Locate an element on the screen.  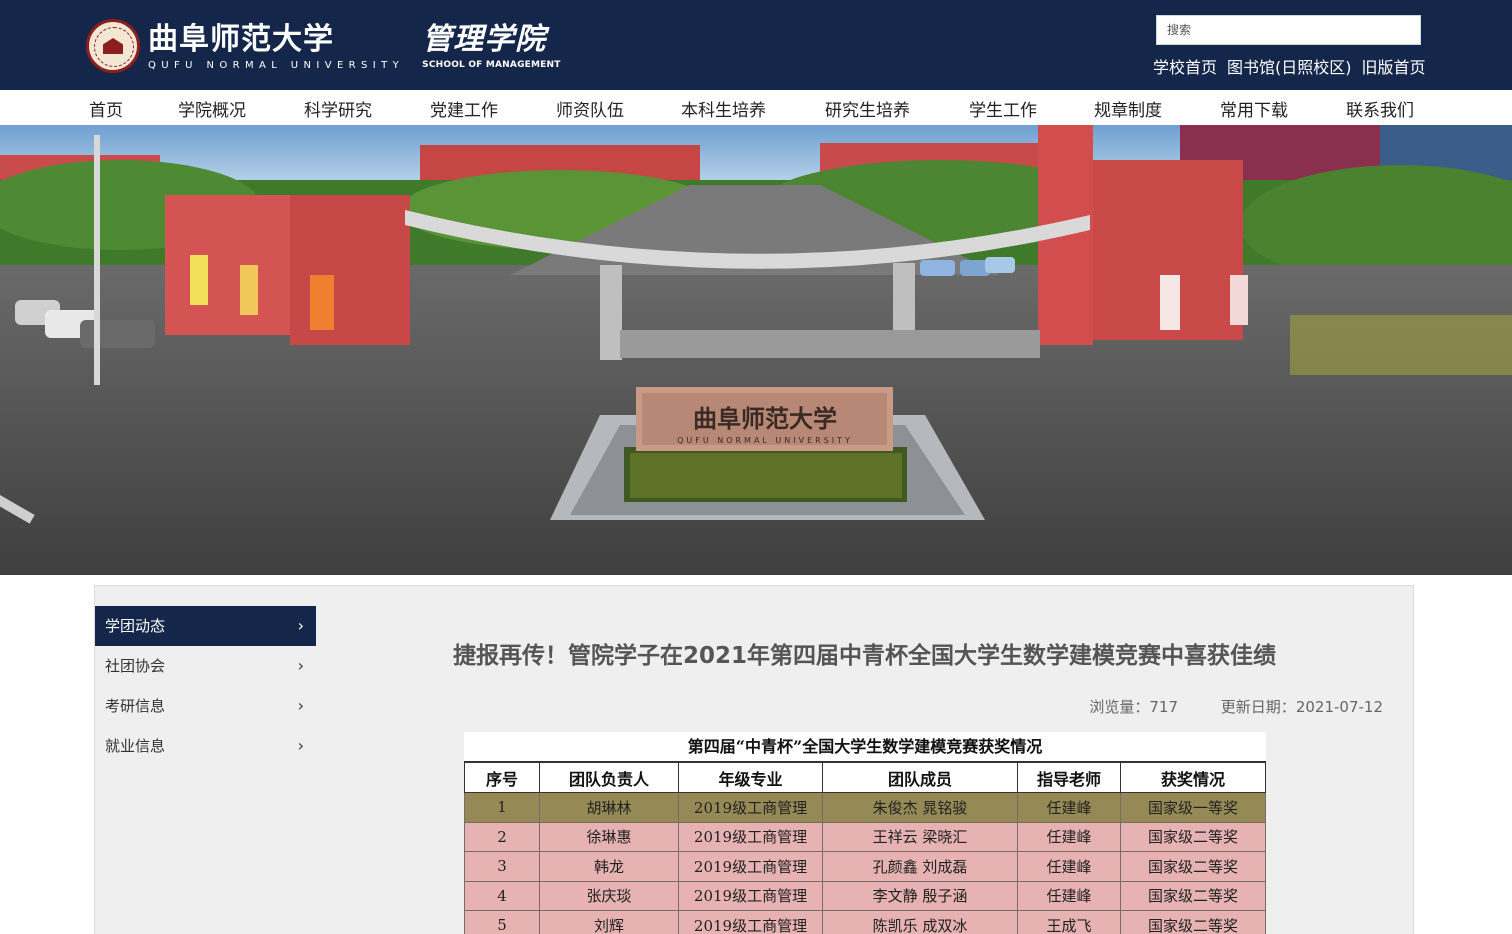
university-name-en: QUFU NORMAL UNIVERSITY is located at coordinates (276, 65).